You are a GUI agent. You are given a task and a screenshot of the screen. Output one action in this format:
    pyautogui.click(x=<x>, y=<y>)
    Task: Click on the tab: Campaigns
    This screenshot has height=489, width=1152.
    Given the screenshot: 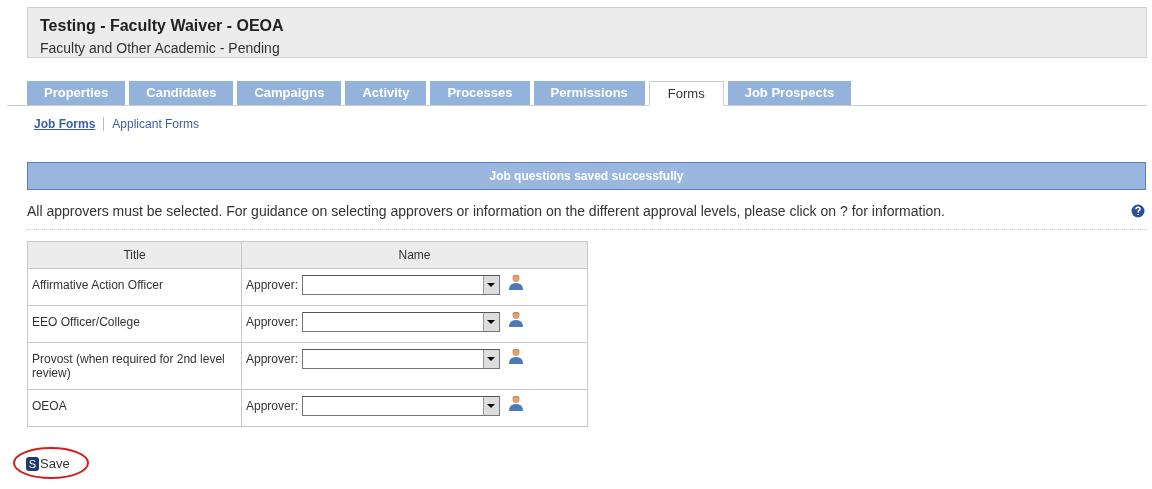 What is the action you would take?
    pyautogui.click(x=289, y=93)
    